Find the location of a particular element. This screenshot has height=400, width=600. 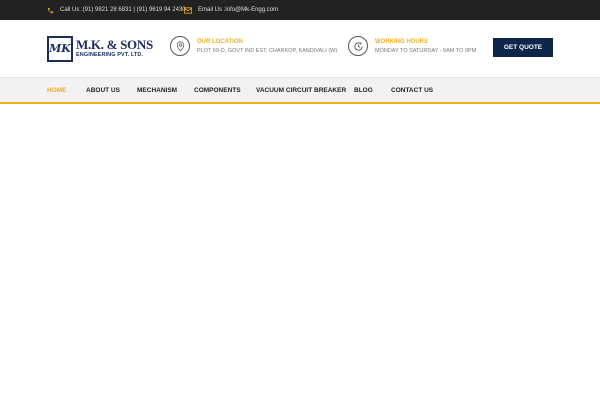

location-icon-circle is located at coordinates (180, 46).